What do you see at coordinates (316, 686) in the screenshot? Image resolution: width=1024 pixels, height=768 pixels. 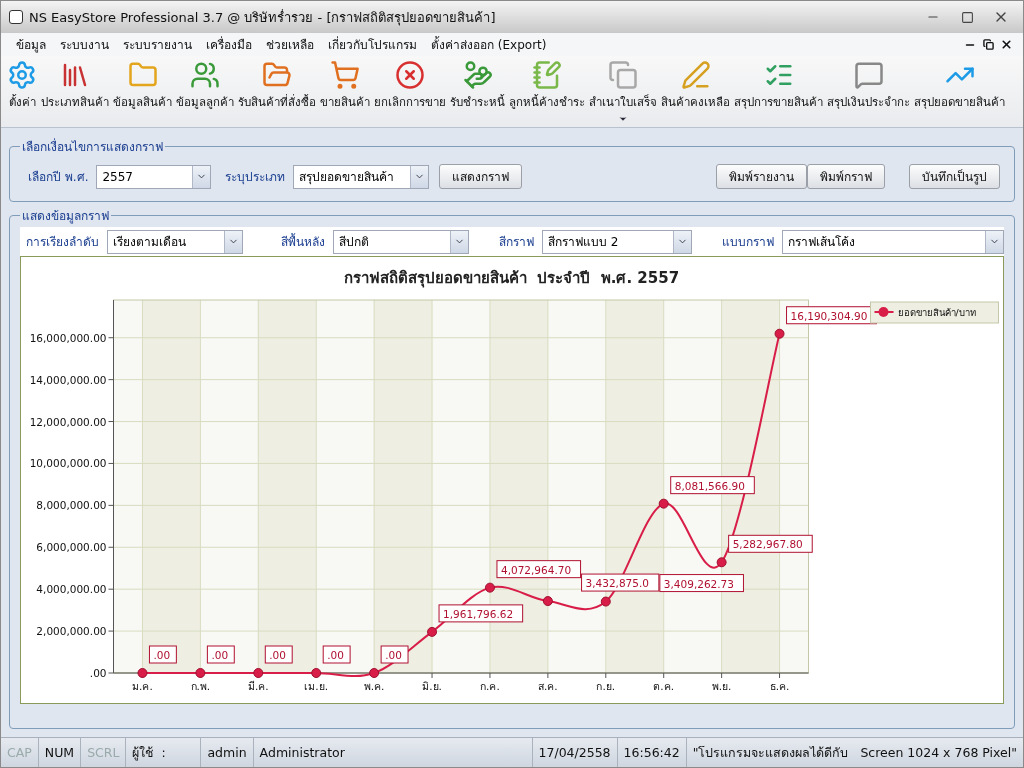 I see `x-tick-label: เม.ย.` at bounding box center [316, 686].